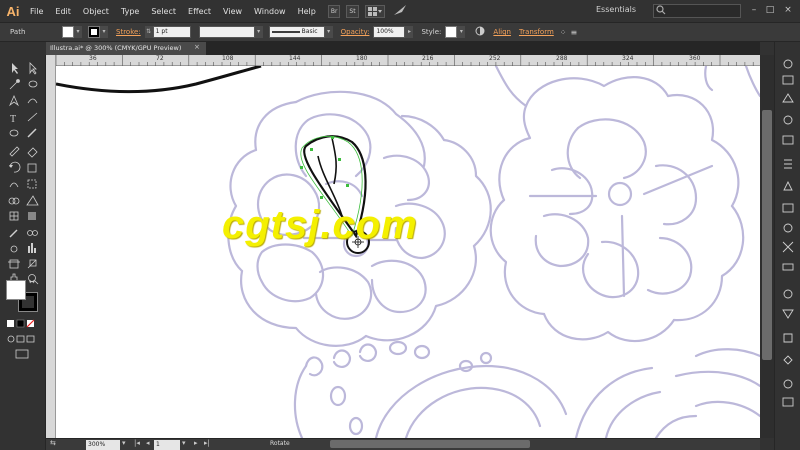 This screenshot has width=800, height=450. I want to click on close-icon: ×, so click(788, 10).